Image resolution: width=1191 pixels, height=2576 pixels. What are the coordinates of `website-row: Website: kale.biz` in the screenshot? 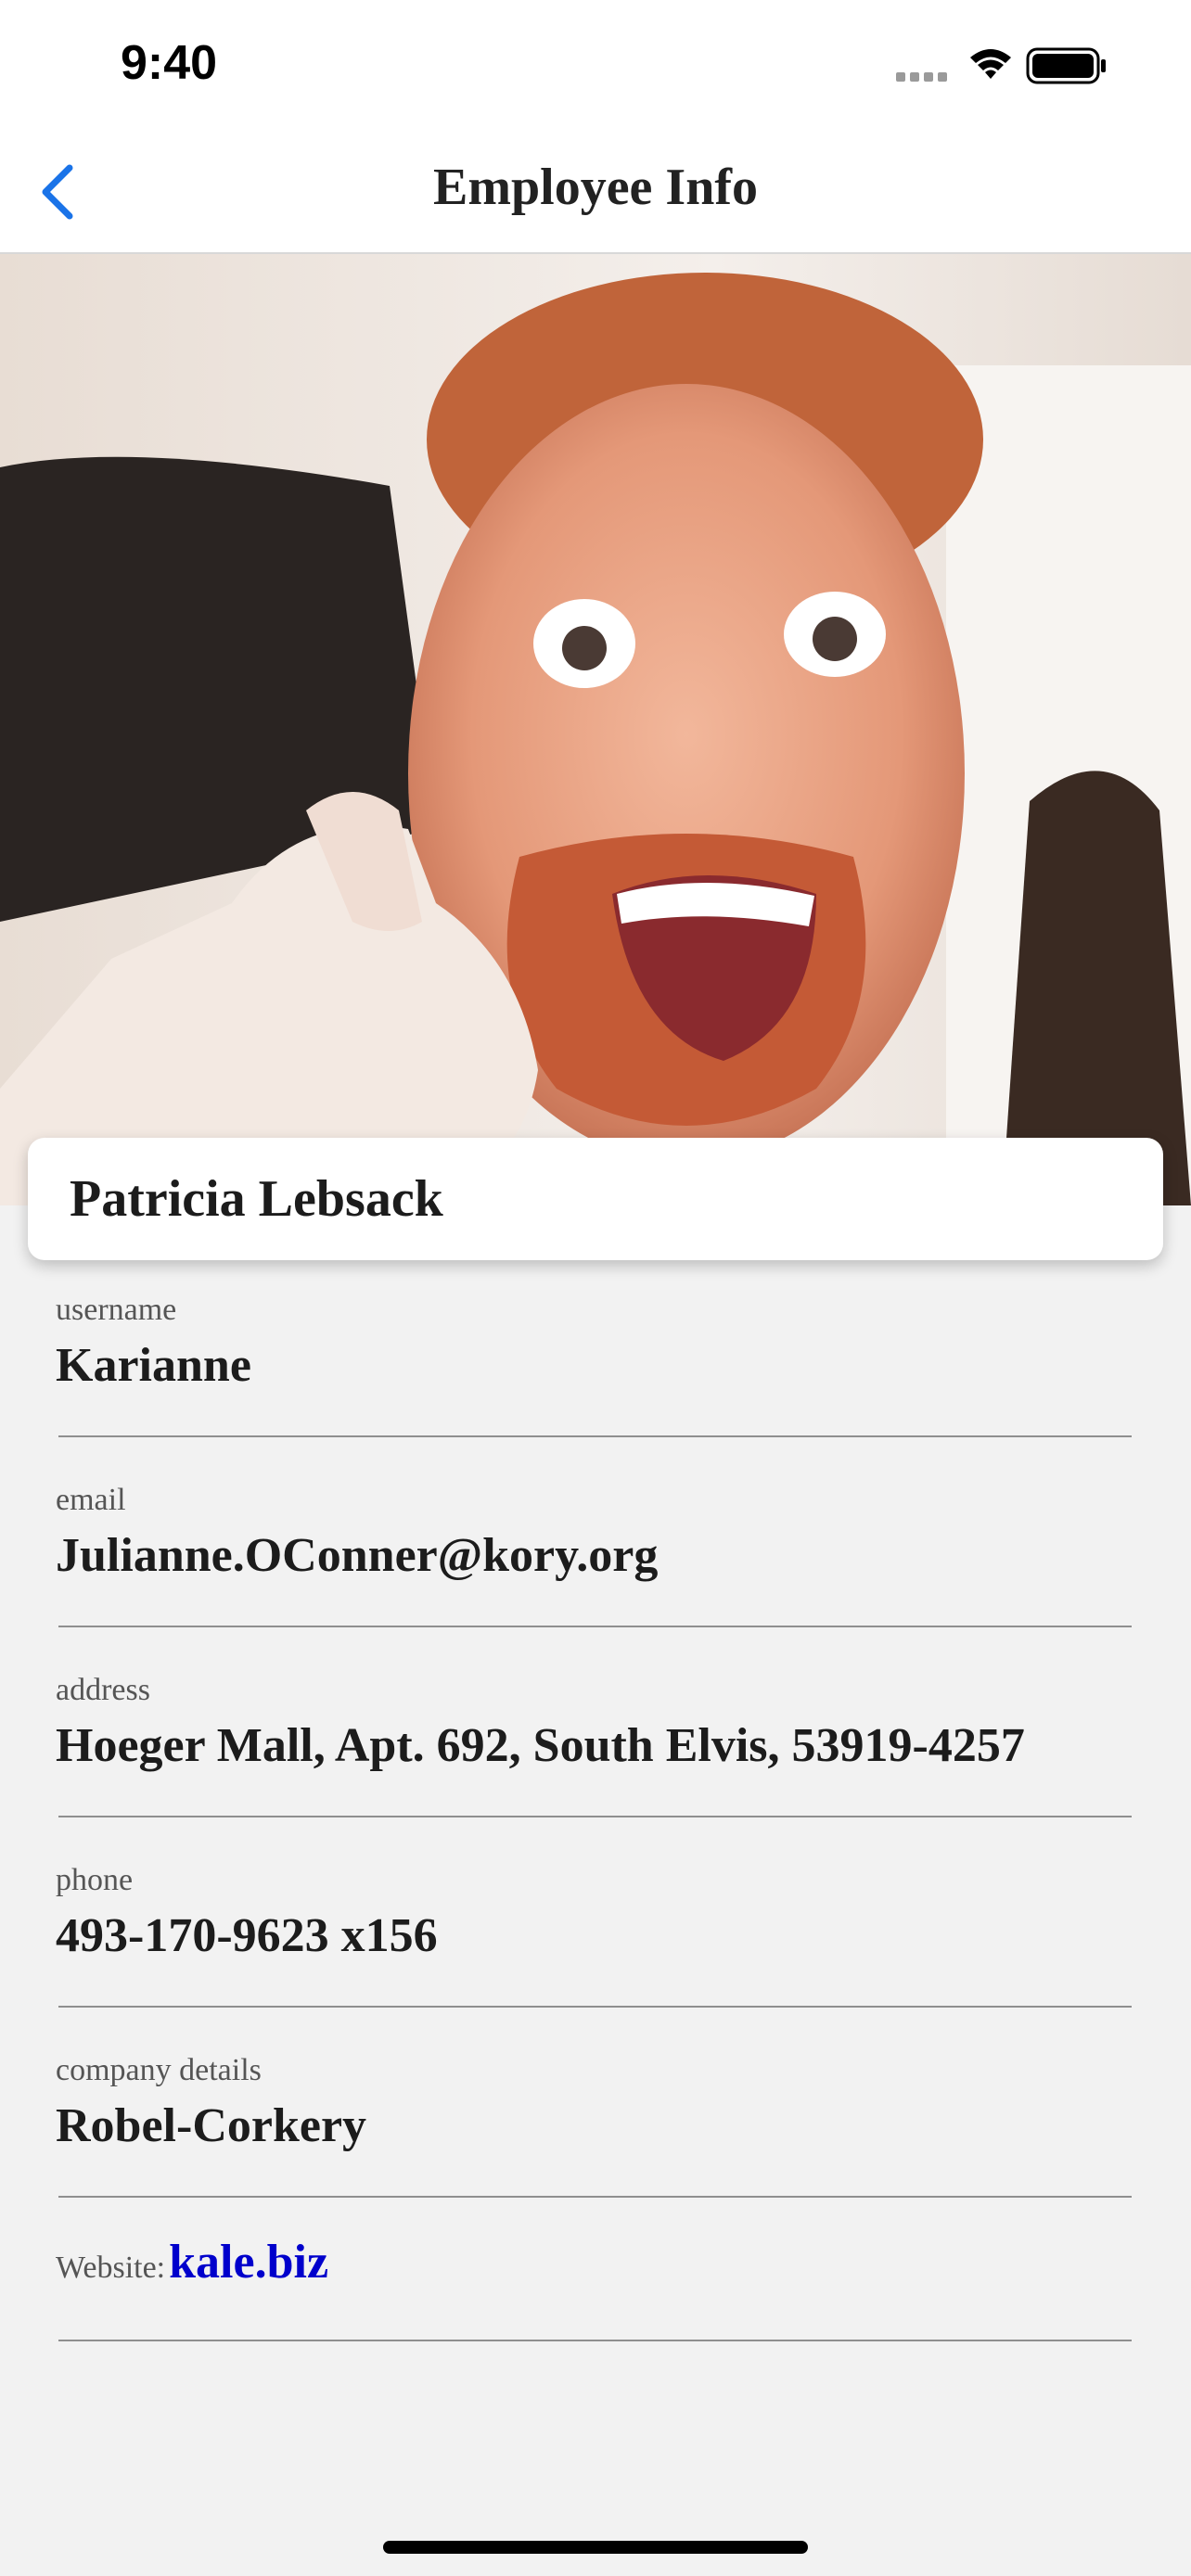 It's located at (192, 2262).